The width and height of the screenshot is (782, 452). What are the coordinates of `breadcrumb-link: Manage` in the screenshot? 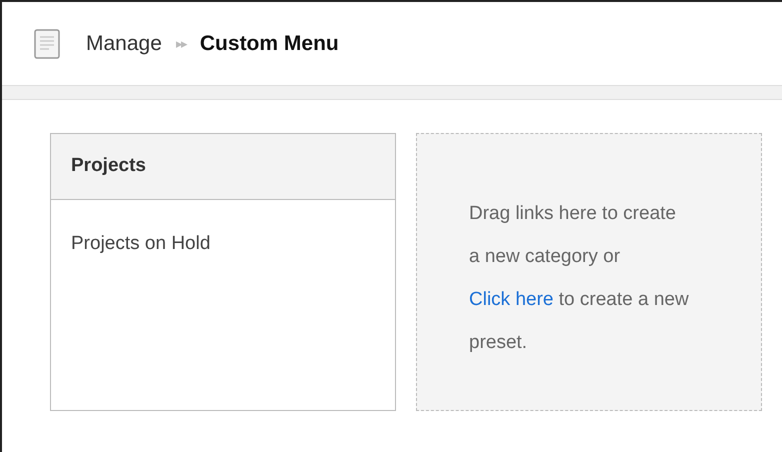 It's located at (124, 44).